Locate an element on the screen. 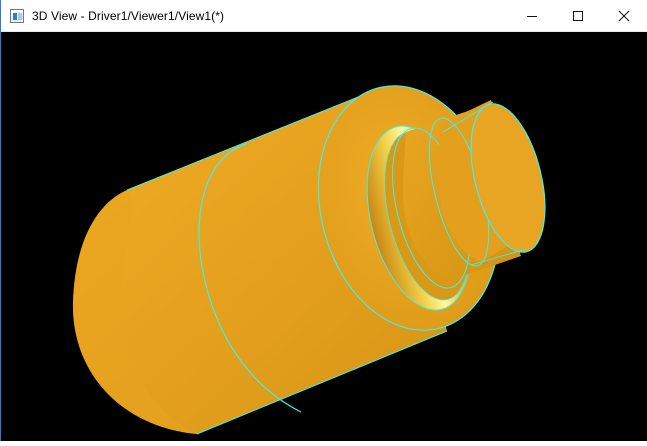 The image size is (647, 446). window-controls is located at coordinates (578, 15).